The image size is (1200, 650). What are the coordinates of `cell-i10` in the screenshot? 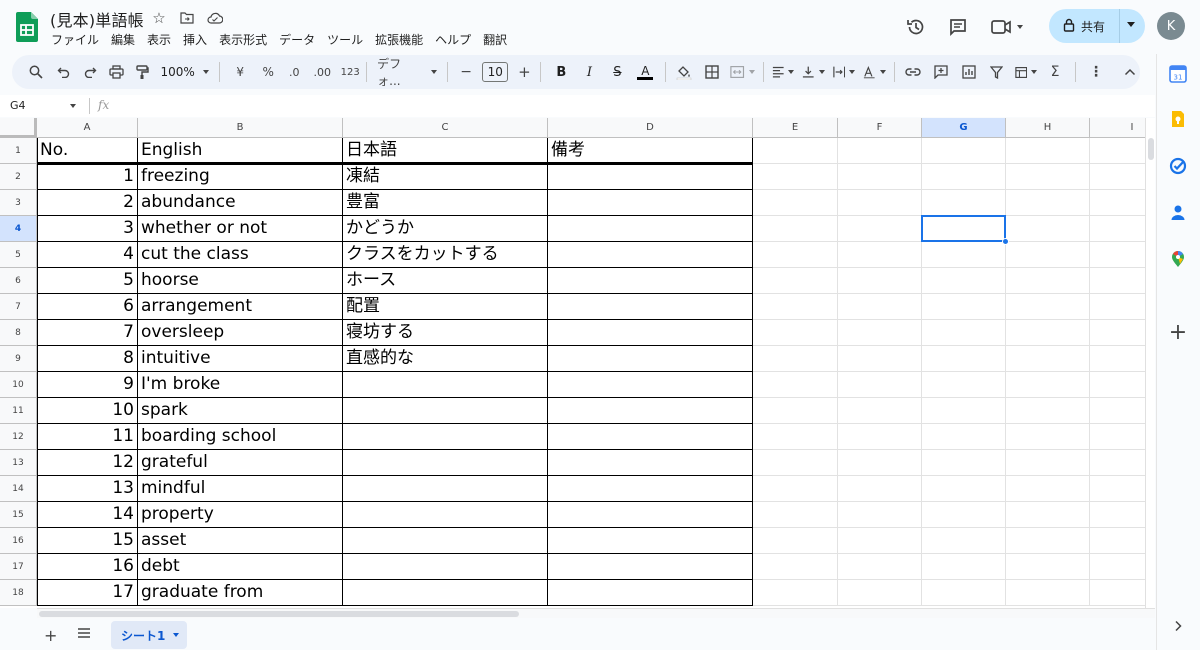 It's located at (1117, 385).